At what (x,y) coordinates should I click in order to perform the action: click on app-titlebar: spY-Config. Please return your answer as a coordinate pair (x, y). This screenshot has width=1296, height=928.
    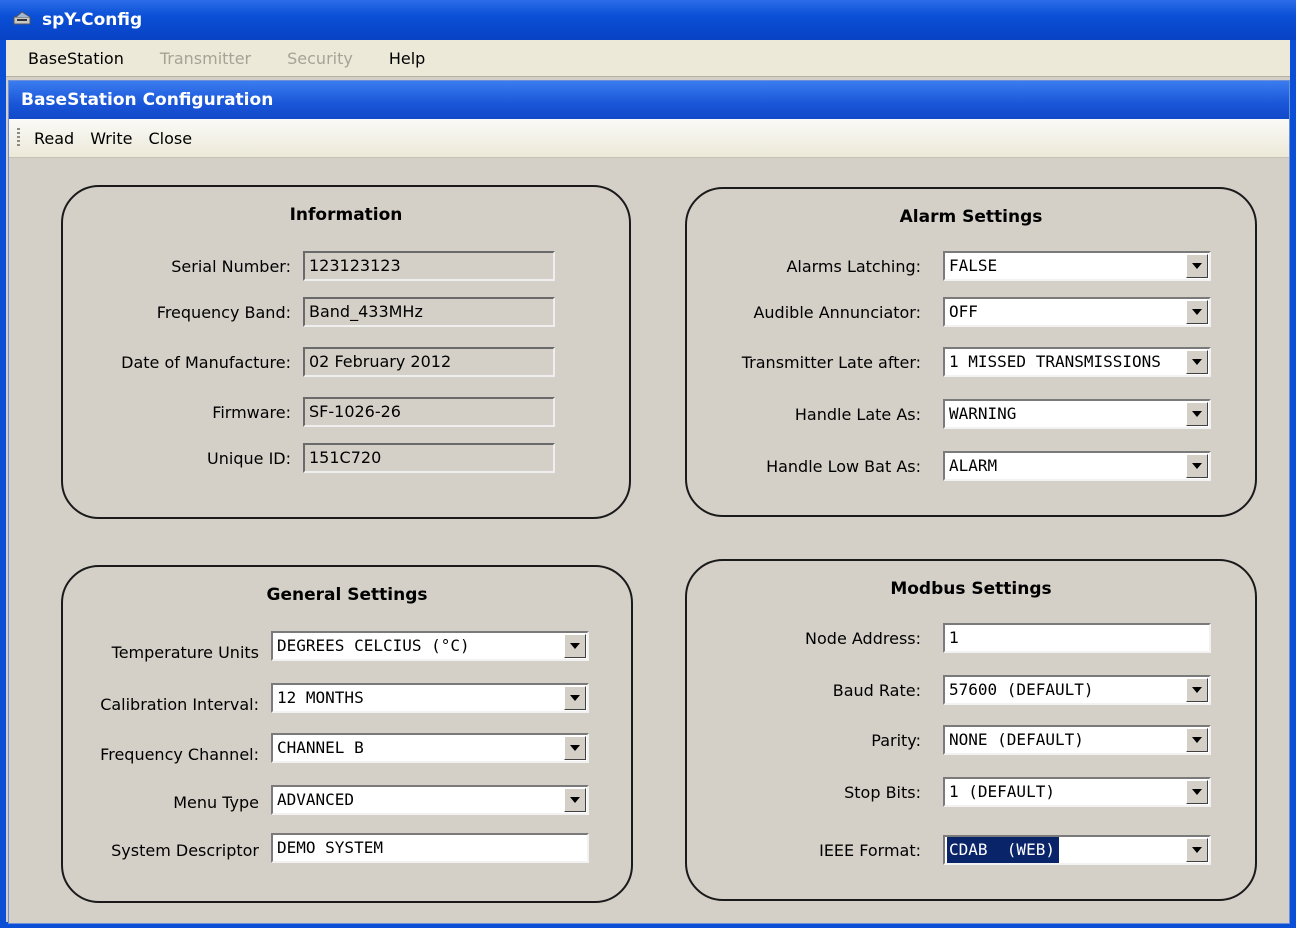
    Looking at the image, I should click on (648, 20).